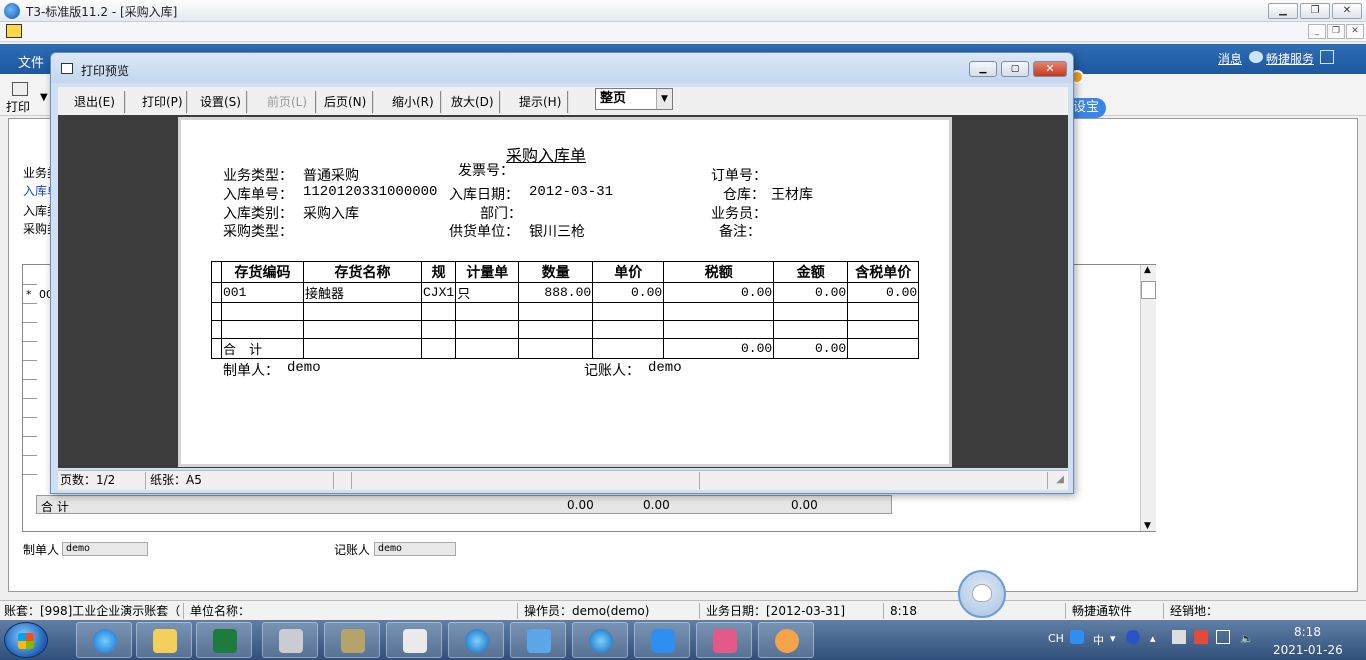  I want to click on mdi-restore-button: ❐, so click(1336, 31).